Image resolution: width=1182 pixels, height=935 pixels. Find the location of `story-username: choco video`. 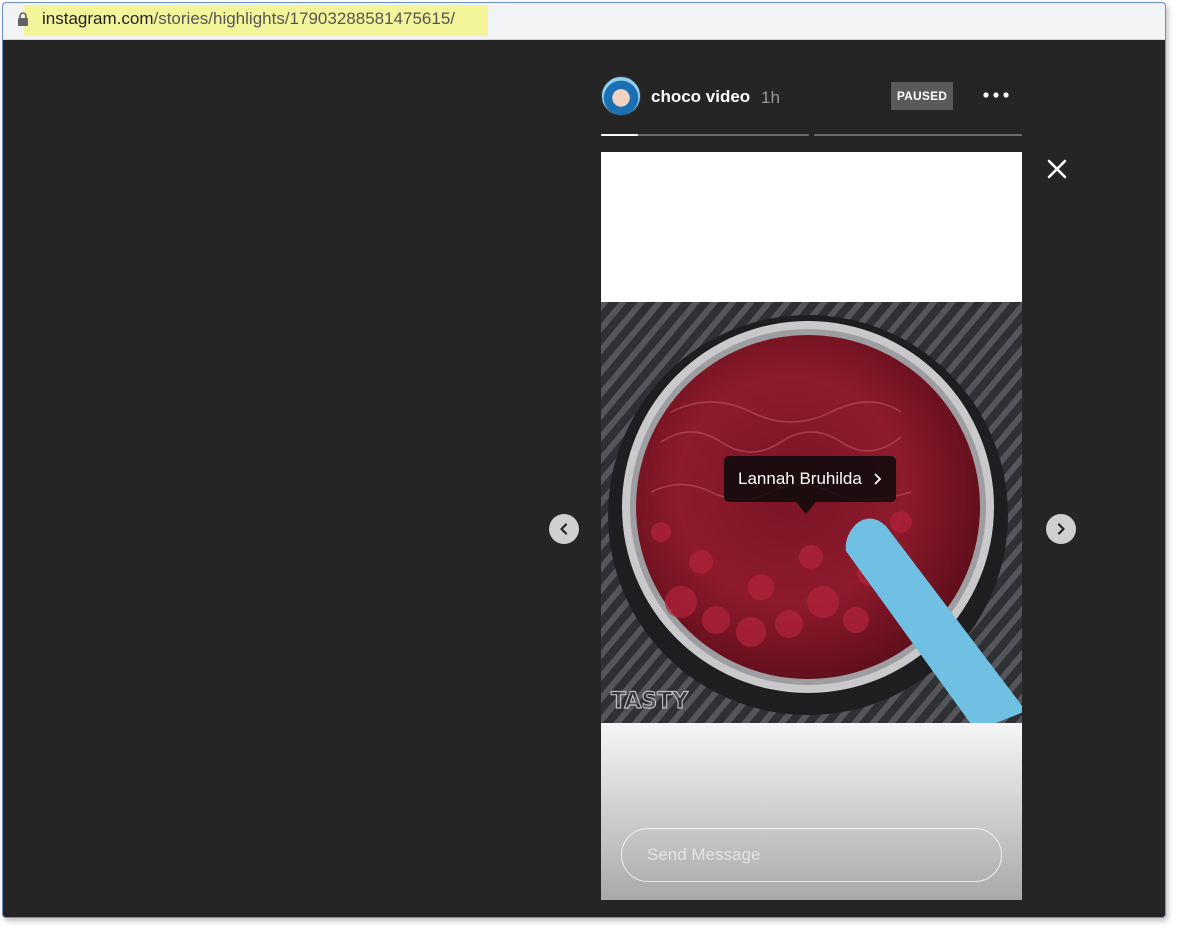

story-username: choco video is located at coordinates (700, 97).